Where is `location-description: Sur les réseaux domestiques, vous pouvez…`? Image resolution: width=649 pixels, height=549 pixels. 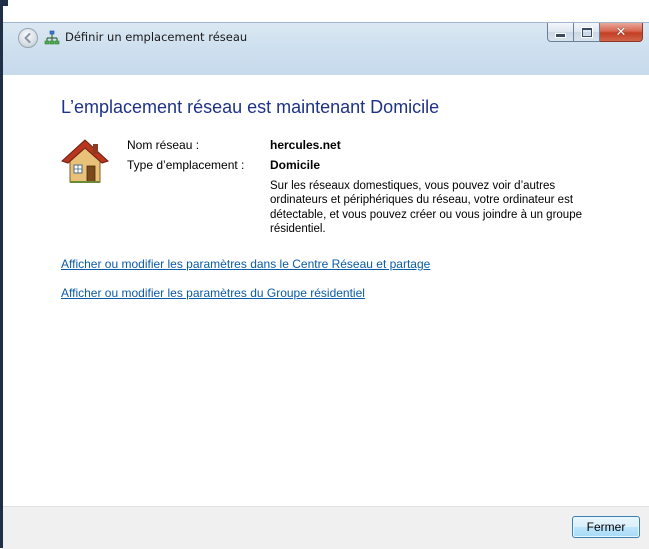 location-description: Sur les réseaux domestiques, vous pouvez… is located at coordinates (426, 207).